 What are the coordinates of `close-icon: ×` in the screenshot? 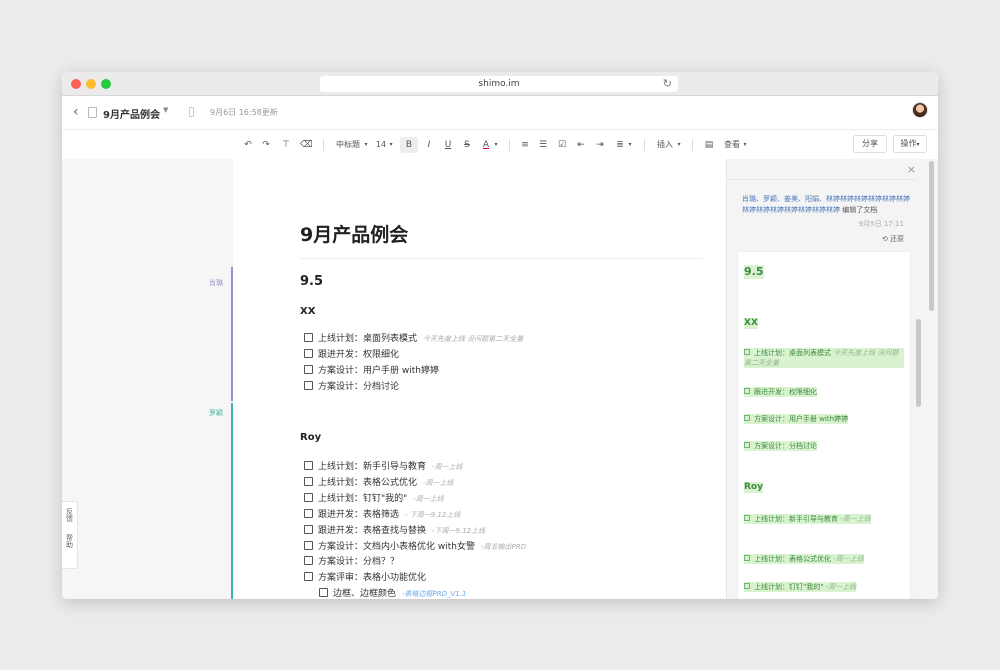 It's located at (911, 169).